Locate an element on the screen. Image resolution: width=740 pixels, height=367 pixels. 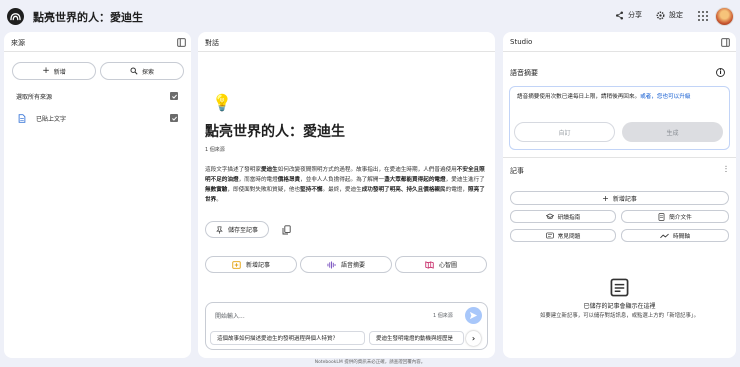
add-source-button: + 新增 is located at coordinates (54, 71).